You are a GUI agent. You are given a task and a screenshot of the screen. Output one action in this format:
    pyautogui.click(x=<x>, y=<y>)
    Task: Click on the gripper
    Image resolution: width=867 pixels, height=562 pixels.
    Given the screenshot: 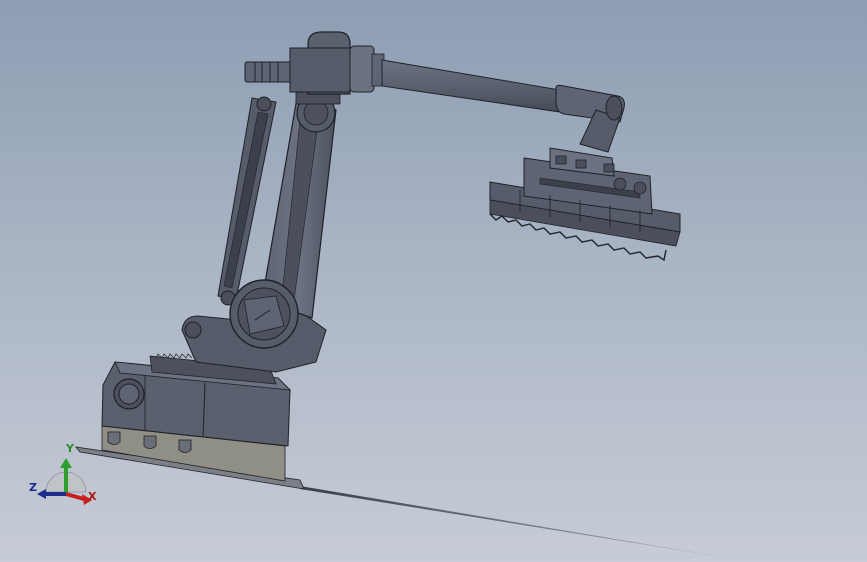 What is the action you would take?
    pyautogui.click(x=585, y=204)
    